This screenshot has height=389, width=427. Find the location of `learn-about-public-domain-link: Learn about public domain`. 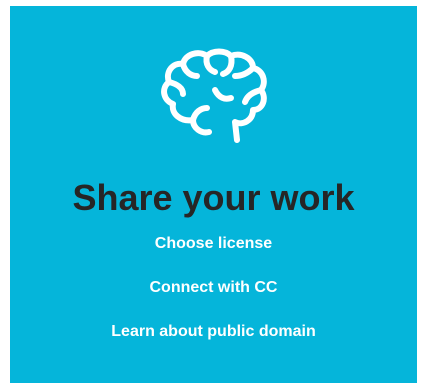

learn-about-public-domain-link: Learn about public domain is located at coordinates (213, 332).